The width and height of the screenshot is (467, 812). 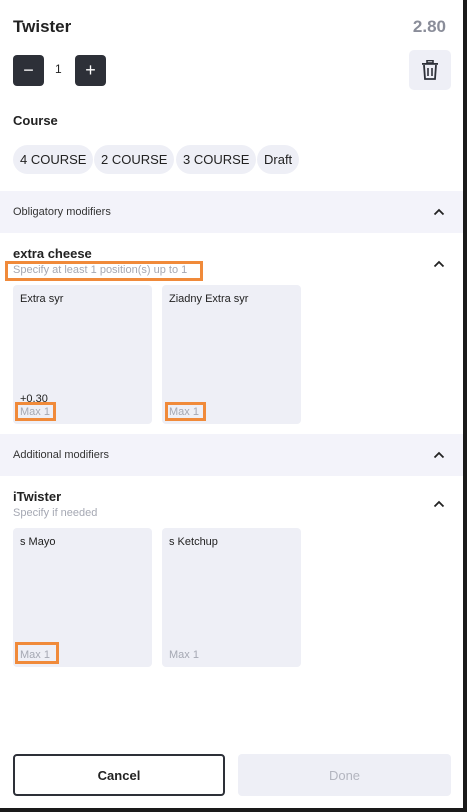 What do you see at coordinates (134, 159) in the screenshot?
I see `course-chip-2: 2 COURSE` at bounding box center [134, 159].